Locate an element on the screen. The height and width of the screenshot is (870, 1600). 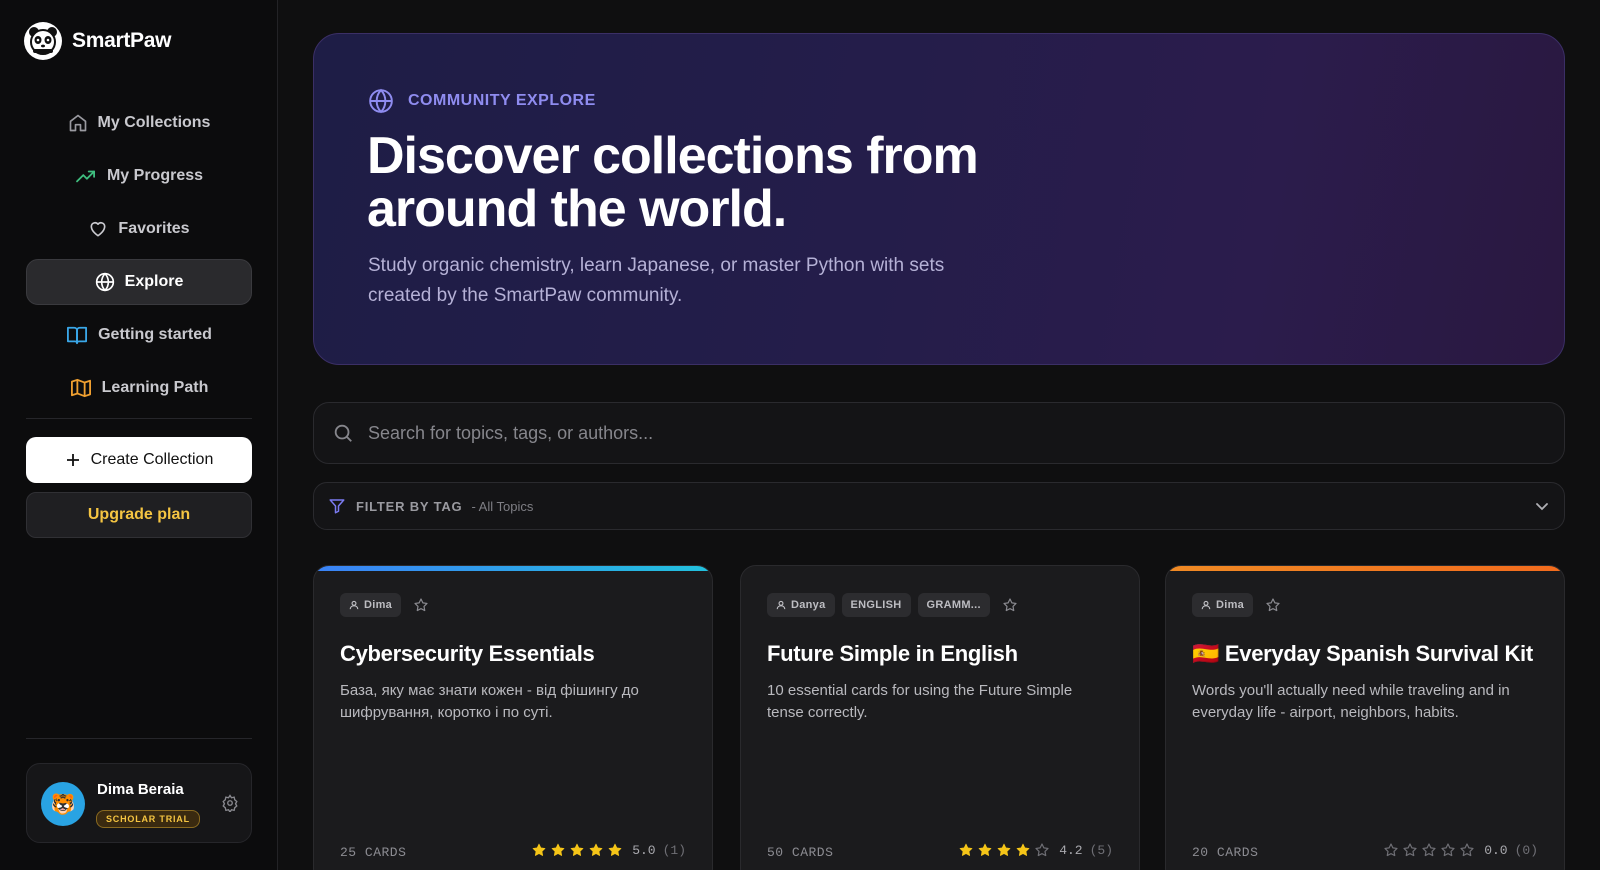
tag-filter: FILTER BY TAG - All Topics is located at coordinates (939, 506).